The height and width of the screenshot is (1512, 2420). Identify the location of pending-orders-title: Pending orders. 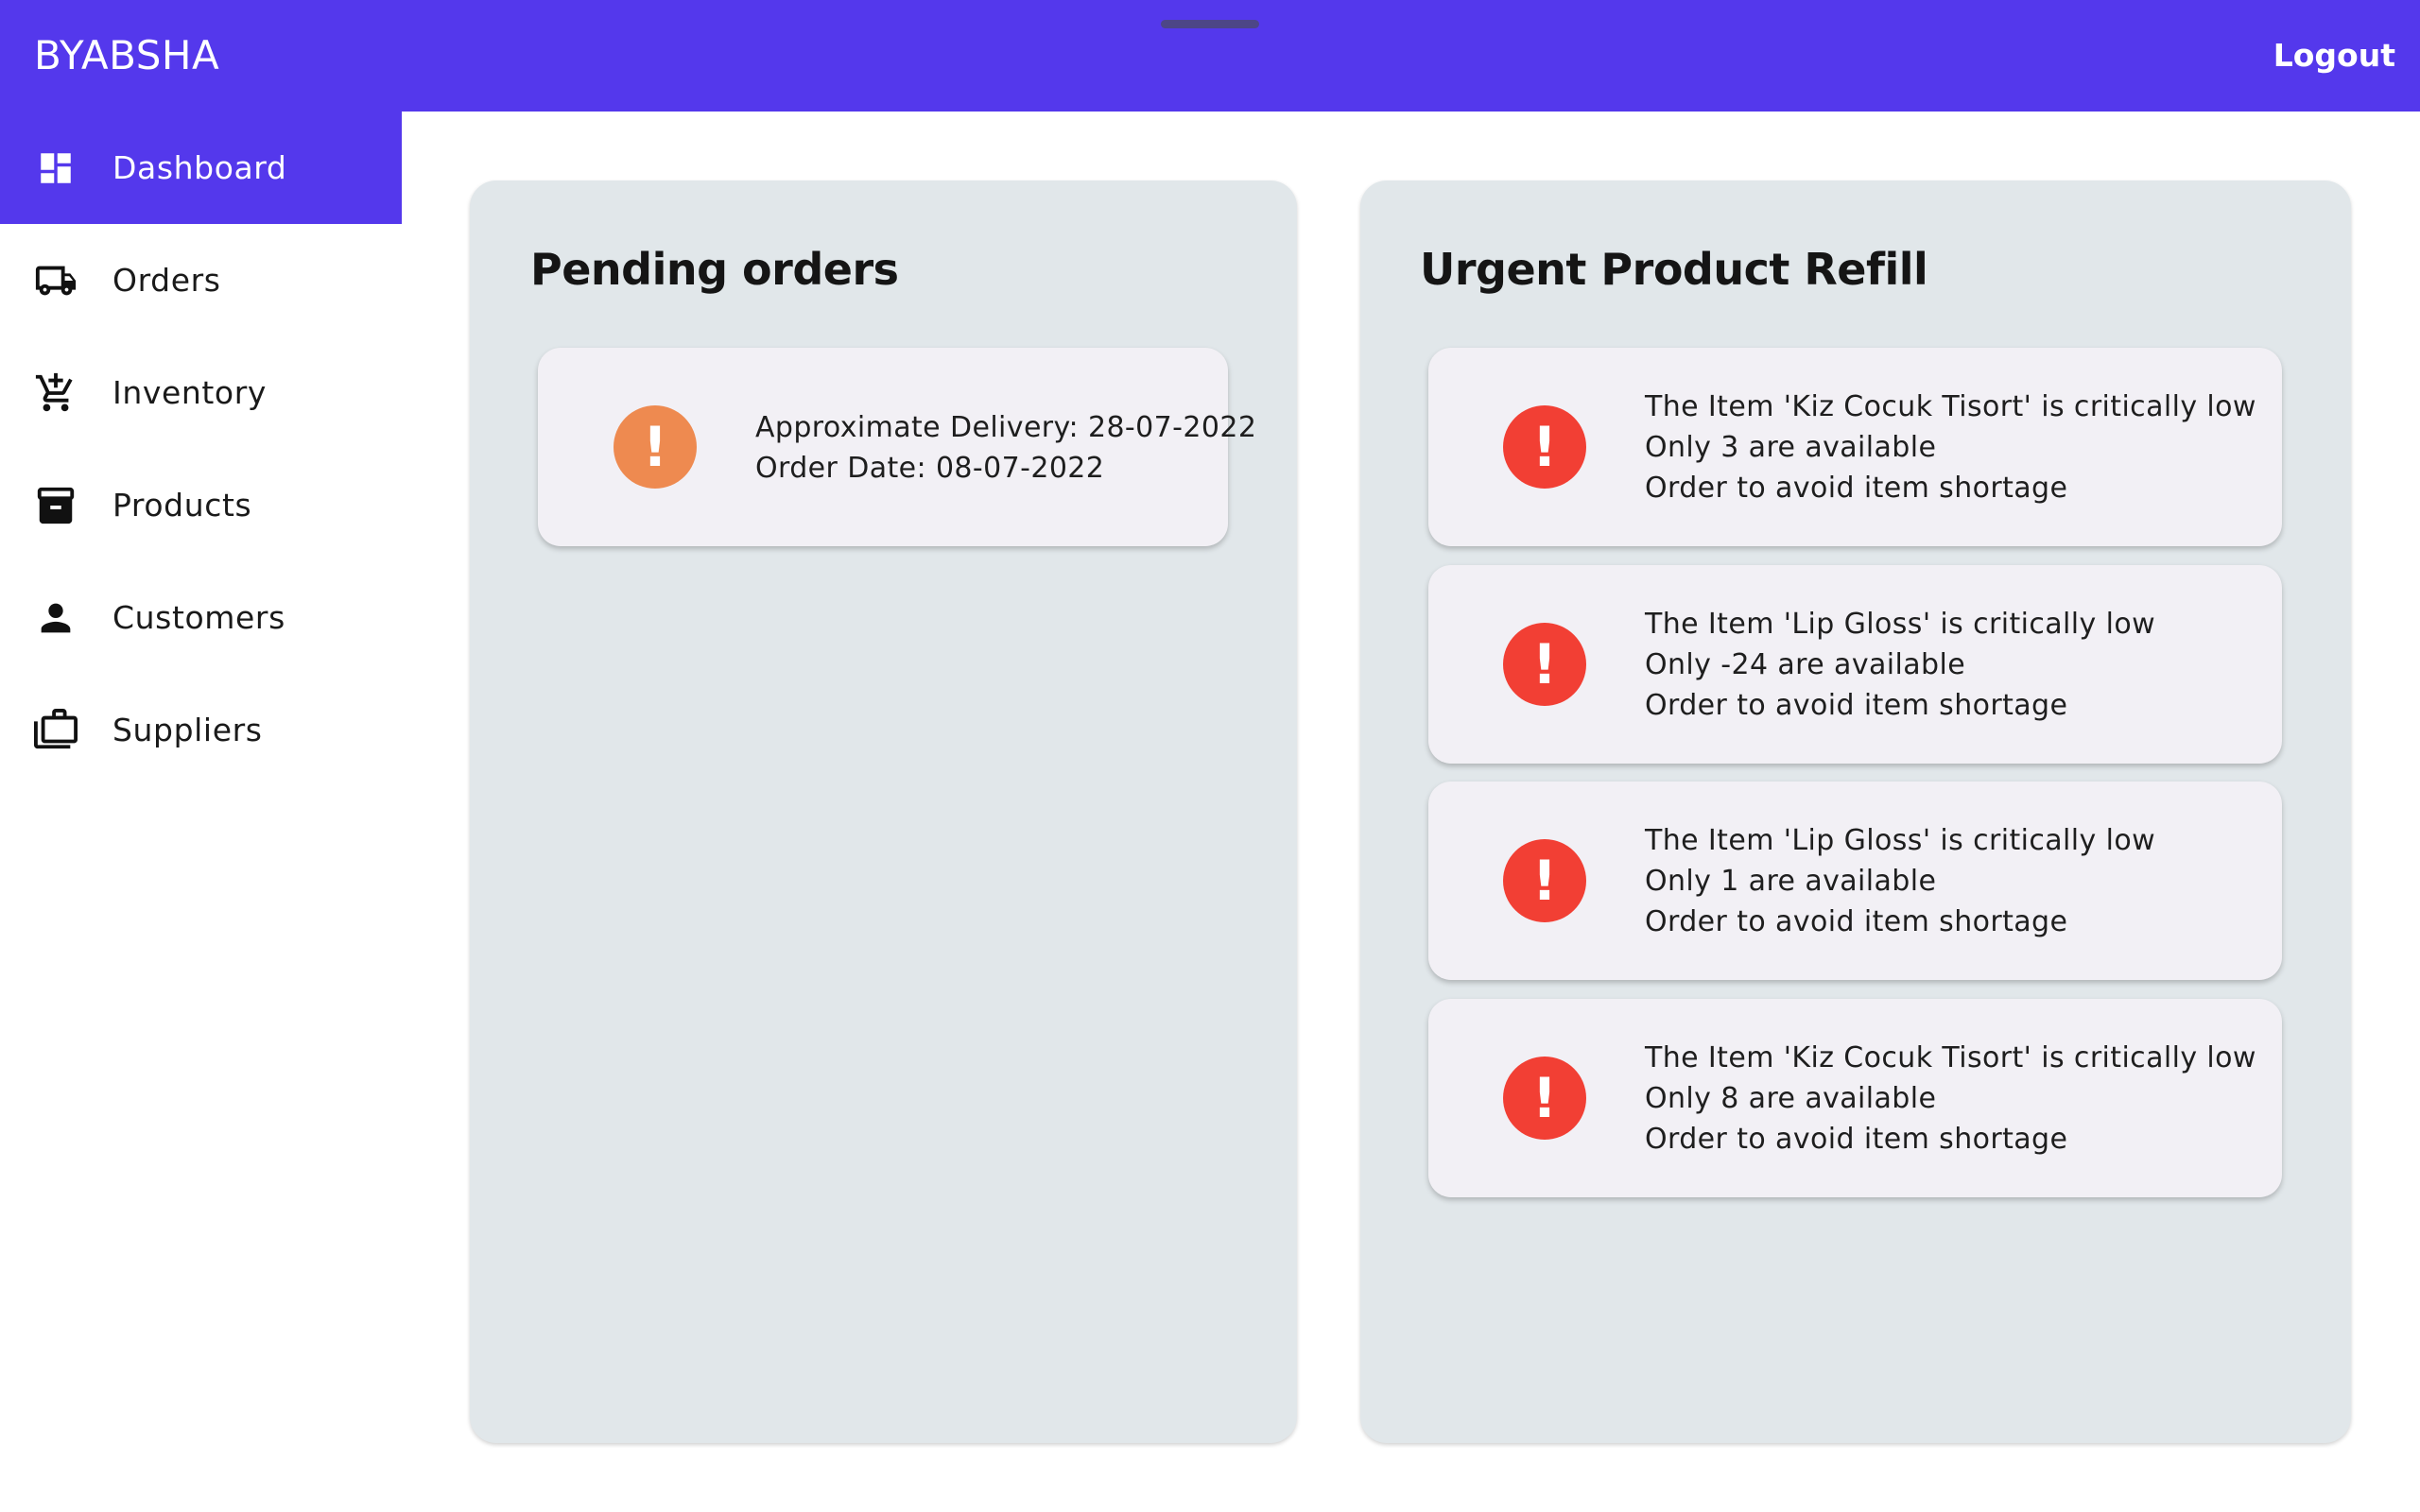
(714, 269).